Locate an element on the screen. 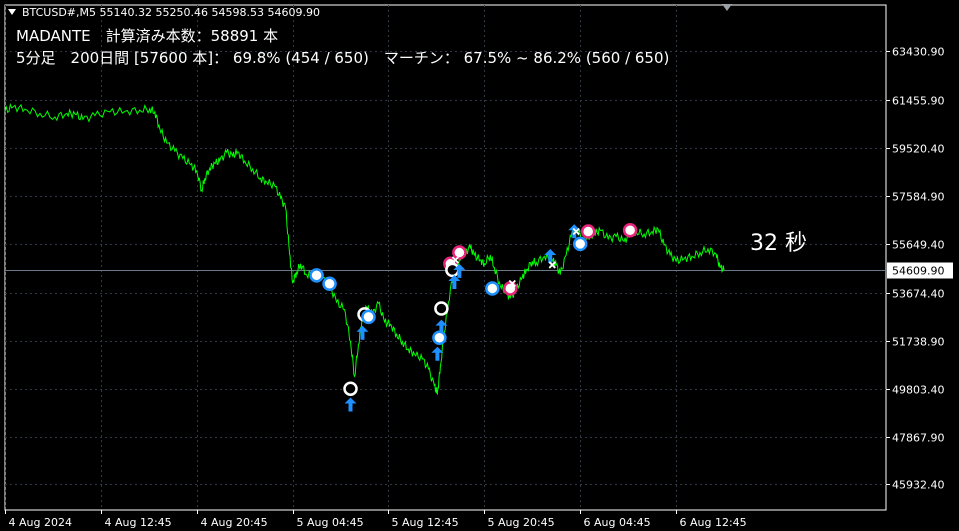 The width and height of the screenshot is (959, 531). y-tick-label: 51738.90 is located at coordinates (918, 342).